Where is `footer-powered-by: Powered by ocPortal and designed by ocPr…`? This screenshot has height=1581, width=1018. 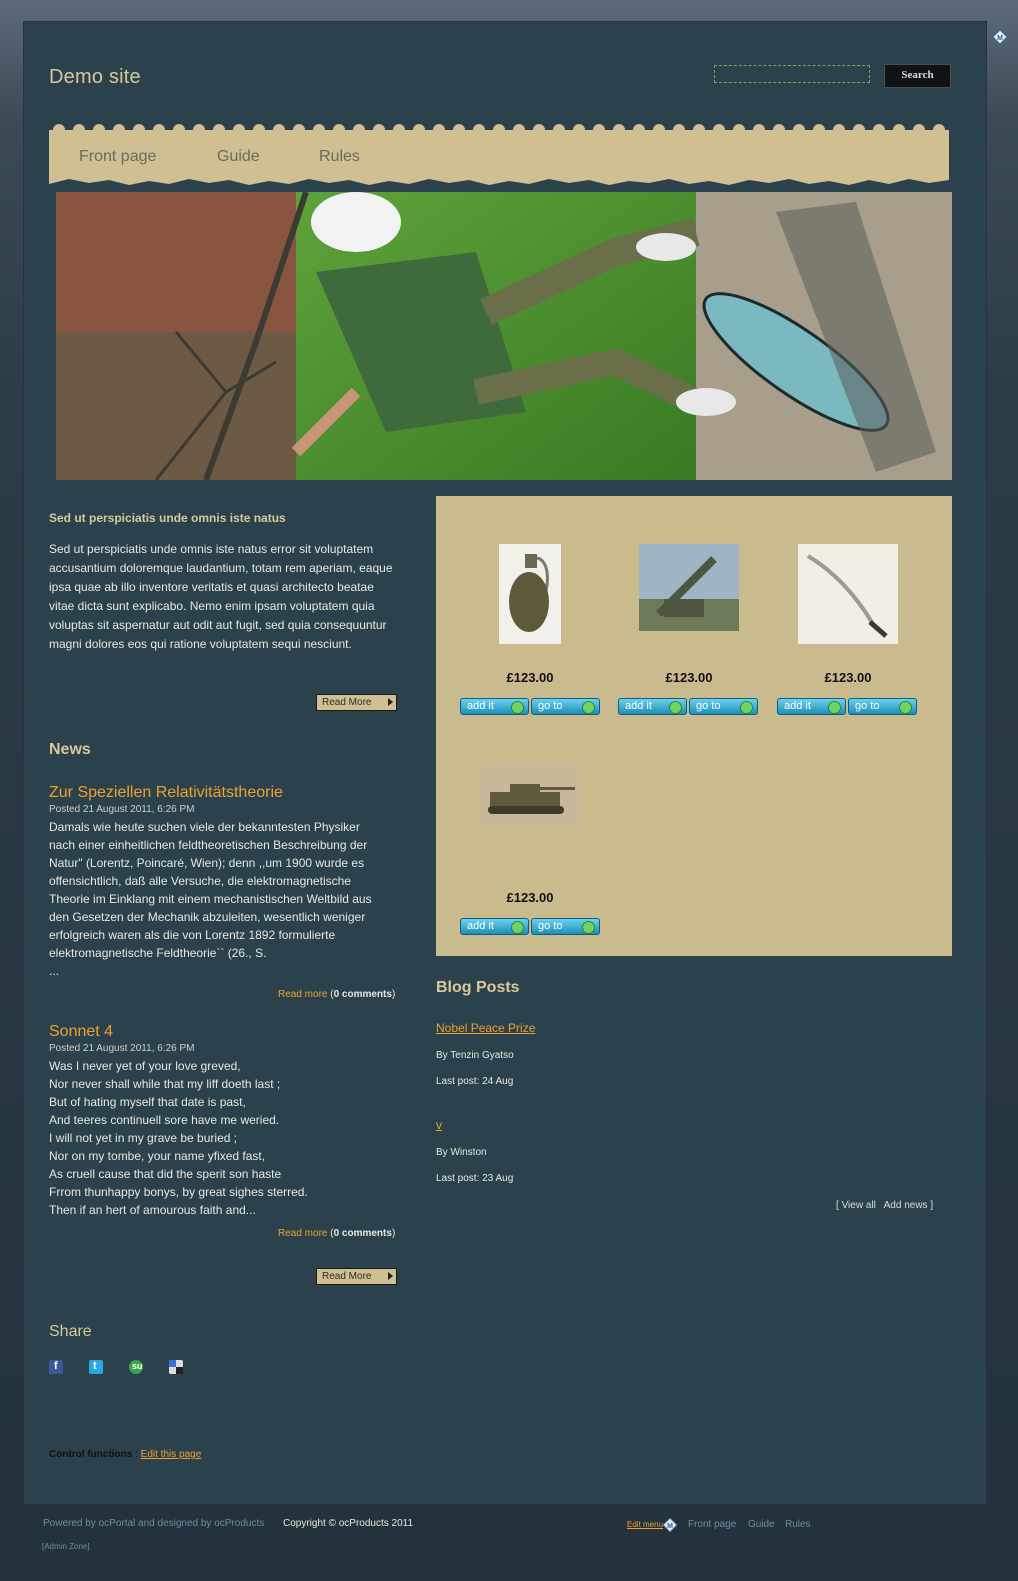
footer-powered-by: Powered by ocPortal and designed by ocPr… is located at coordinates (153, 1523).